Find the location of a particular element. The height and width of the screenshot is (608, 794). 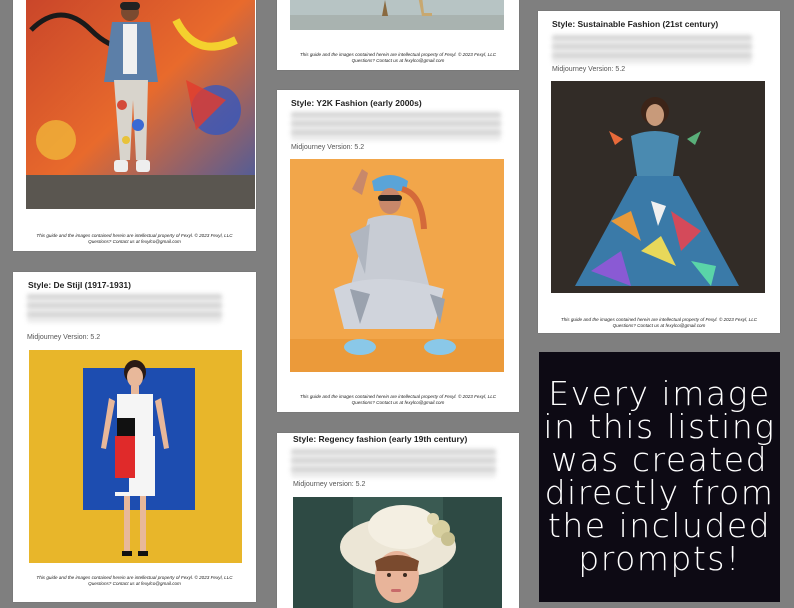

y2k-outfit-photo is located at coordinates (397, 265).